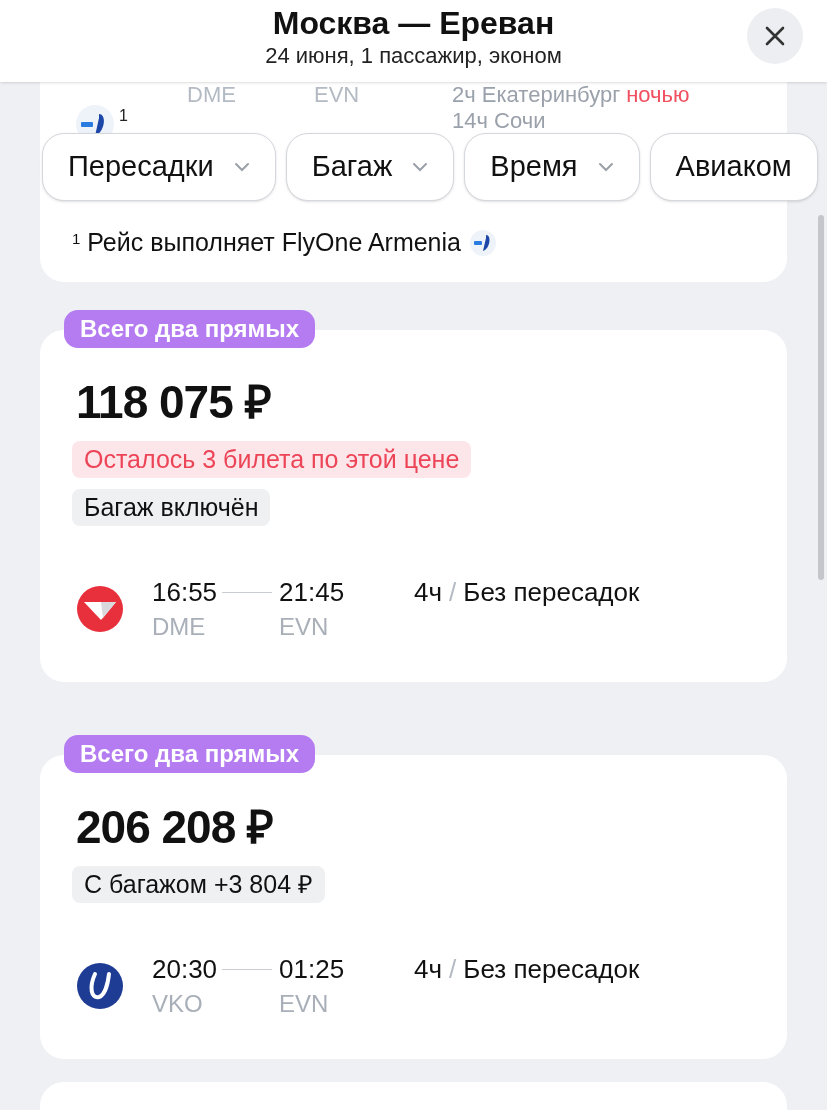 This screenshot has height=1110, width=827. I want to click on footnote-text: $^{1}$ Рейс выполняет FlyOne Armenia, so click(266, 242).